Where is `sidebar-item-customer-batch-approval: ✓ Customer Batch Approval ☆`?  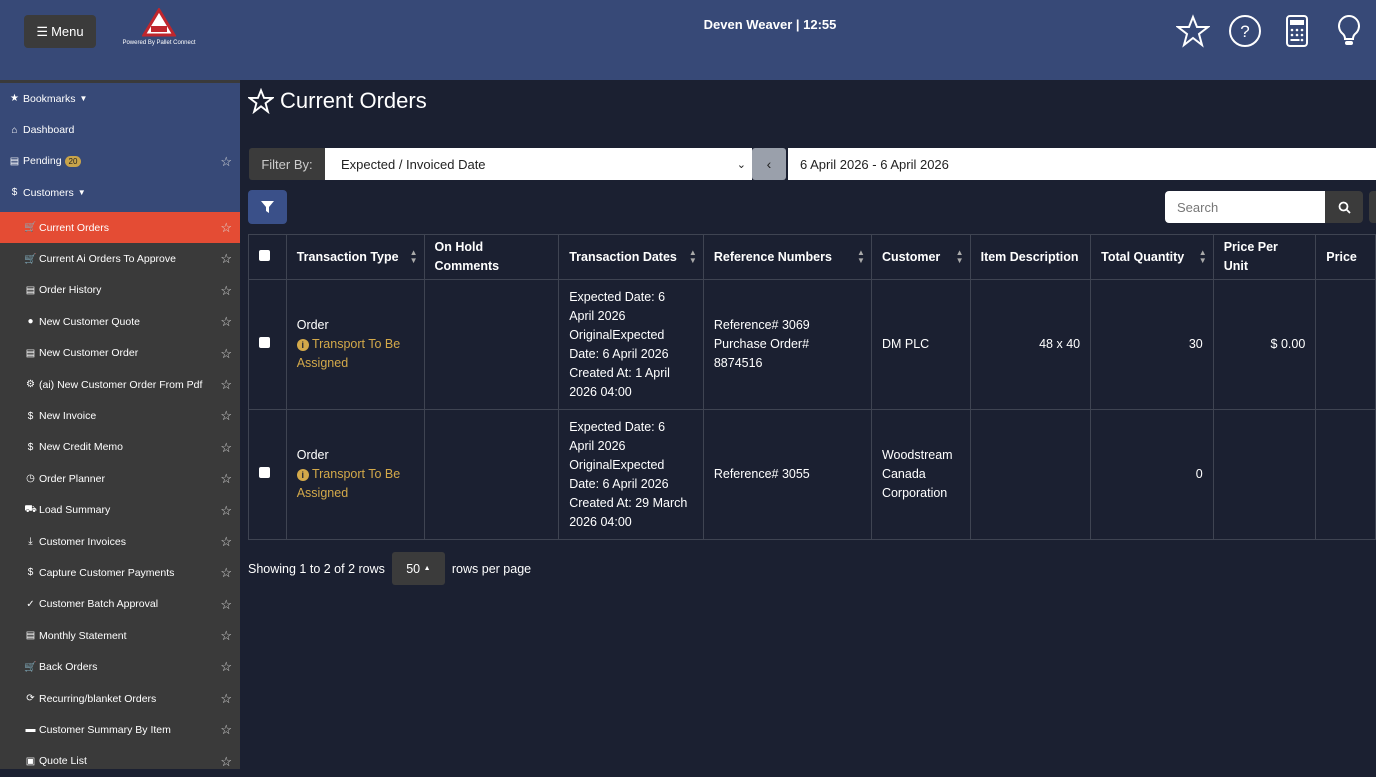
sidebar-item-customer-batch-approval: ✓ Customer Batch Approval ☆ is located at coordinates (120, 604).